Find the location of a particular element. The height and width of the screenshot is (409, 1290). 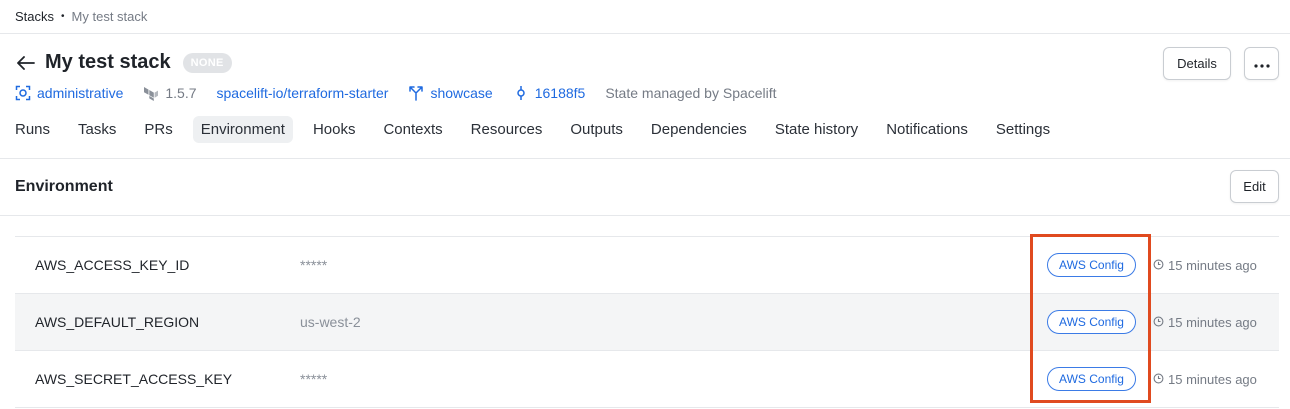

space-link: administrative is located at coordinates (80, 93).